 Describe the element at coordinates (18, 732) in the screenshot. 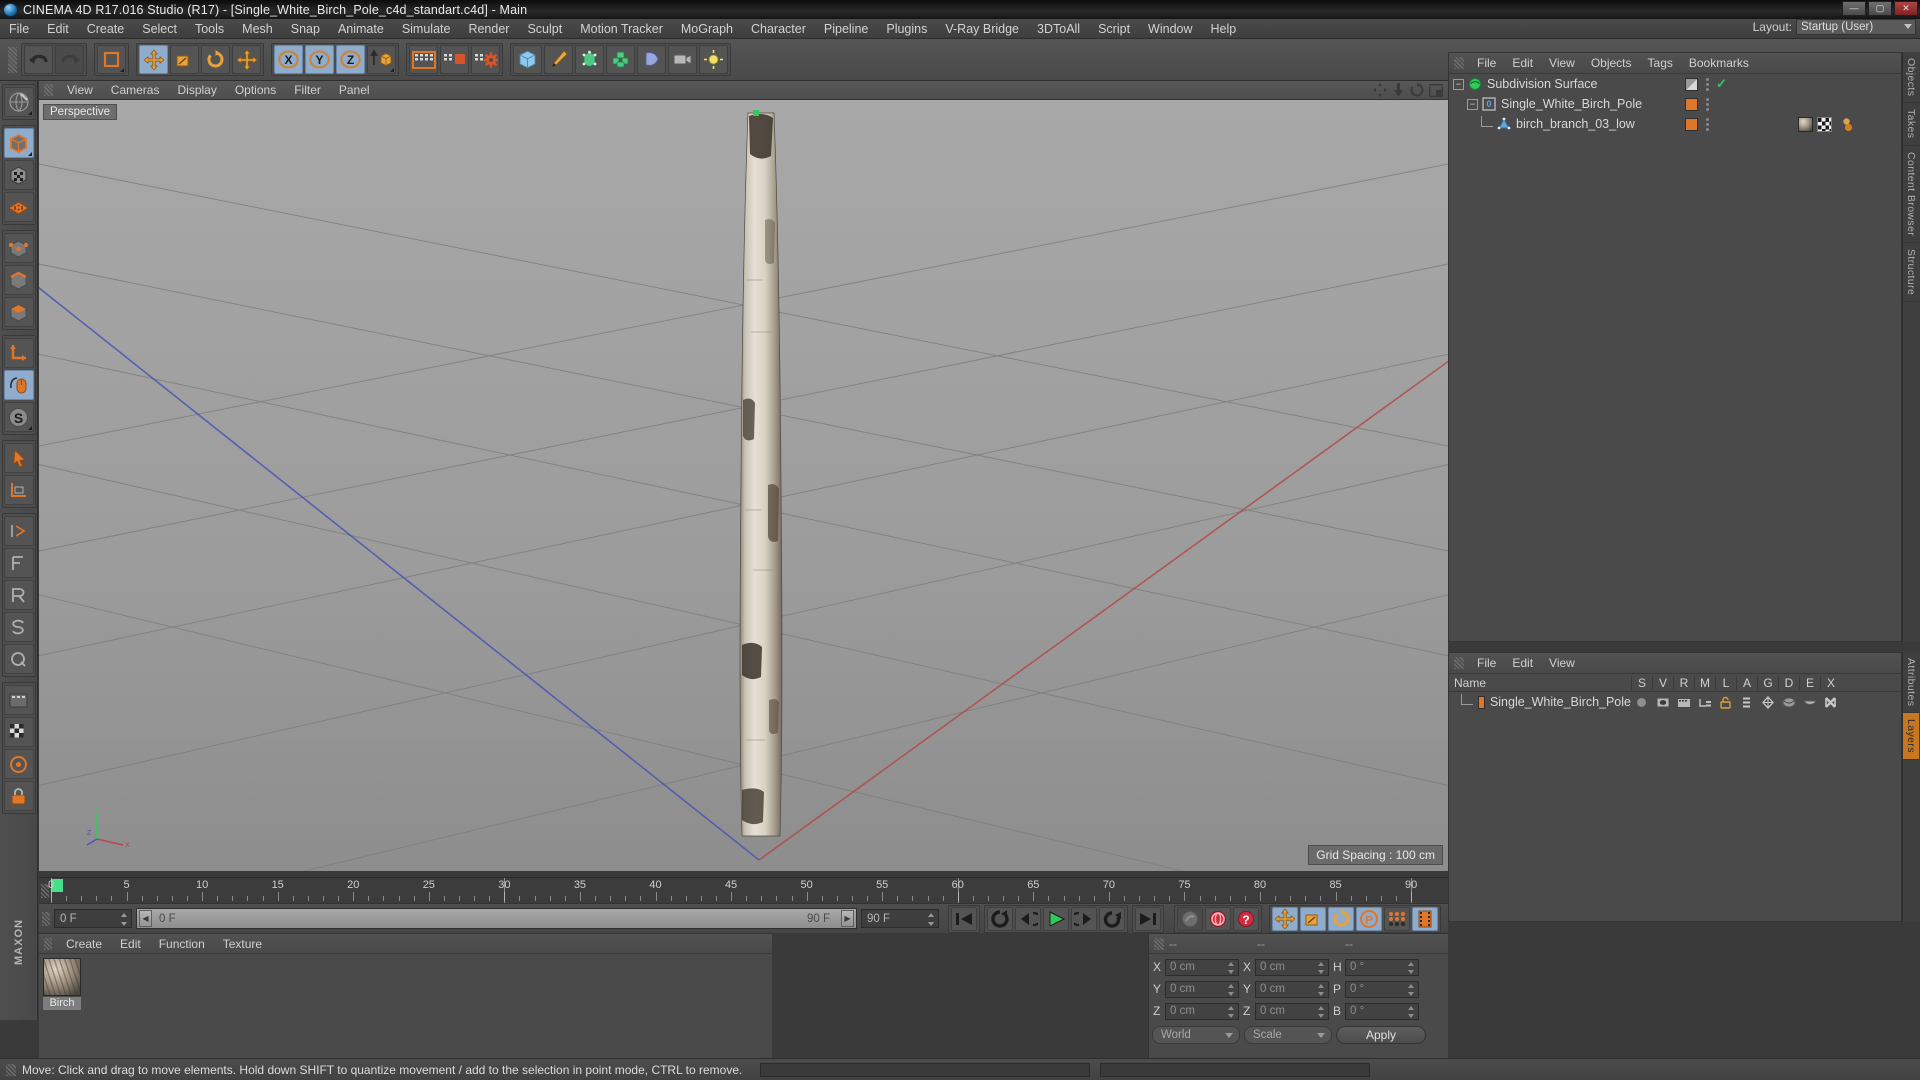

I see `checker-button` at that location.